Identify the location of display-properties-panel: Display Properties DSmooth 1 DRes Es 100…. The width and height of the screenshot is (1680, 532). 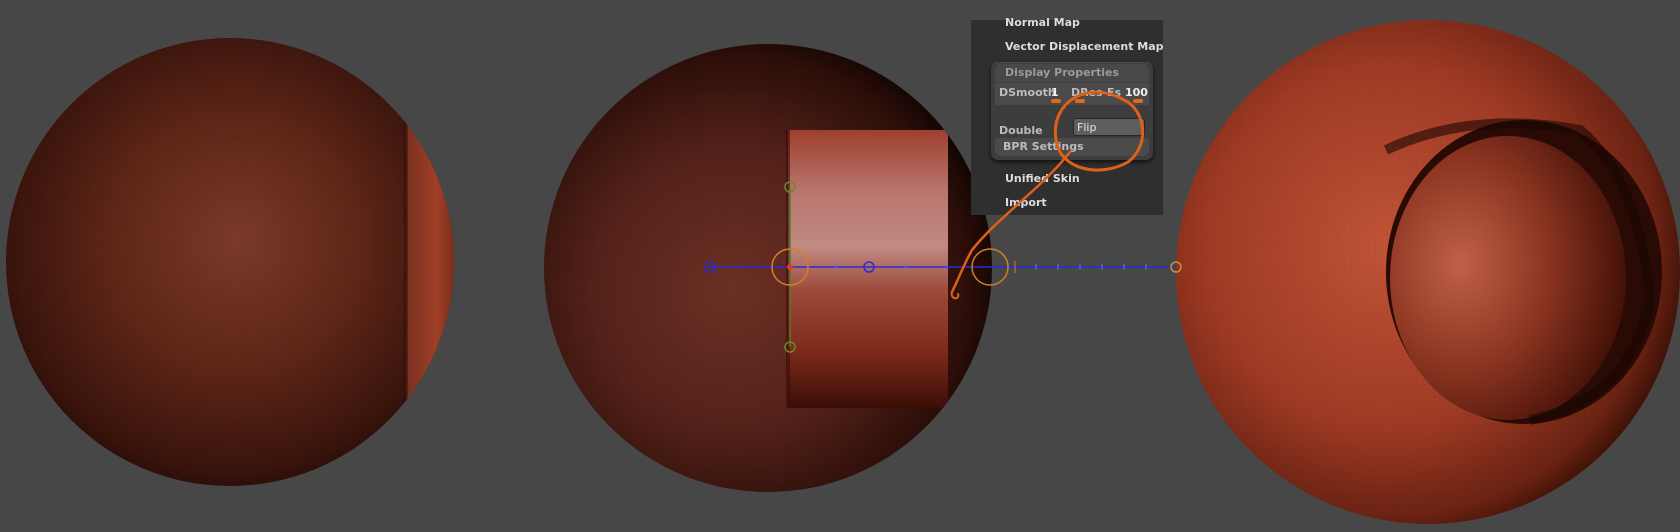
(1072, 111).